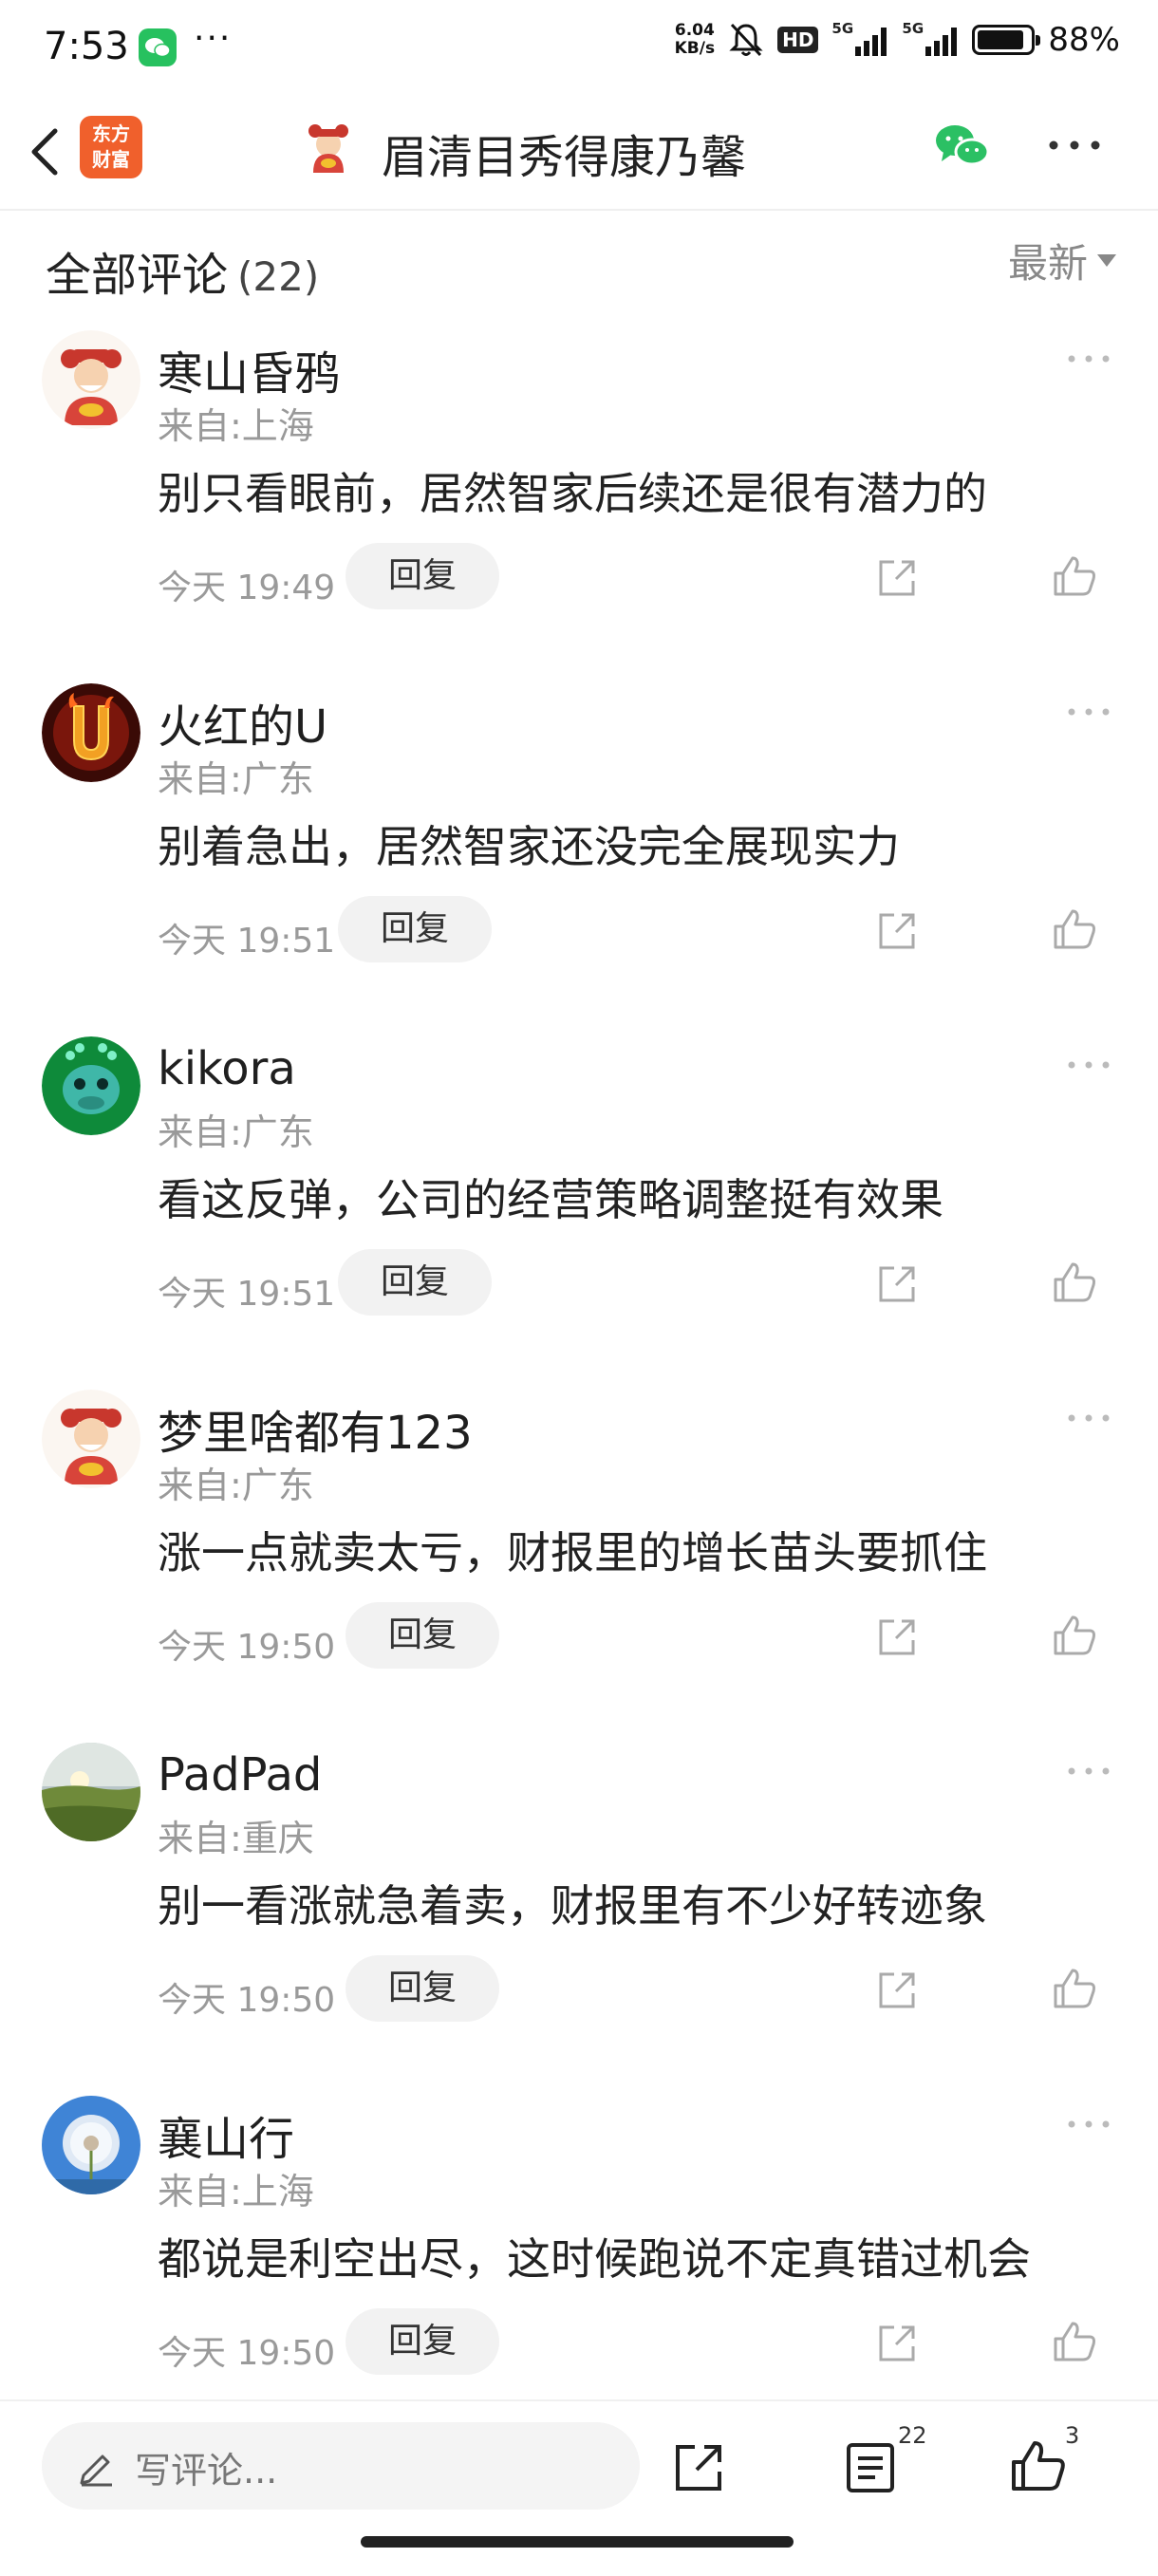 The height and width of the screenshot is (2576, 1158). I want to click on battery-icon, so click(1006, 40).